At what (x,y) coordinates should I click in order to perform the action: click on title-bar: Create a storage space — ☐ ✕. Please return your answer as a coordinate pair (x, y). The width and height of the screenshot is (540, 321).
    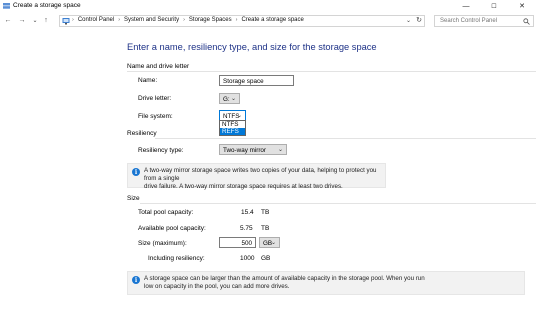
    Looking at the image, I should click on (270, 6).